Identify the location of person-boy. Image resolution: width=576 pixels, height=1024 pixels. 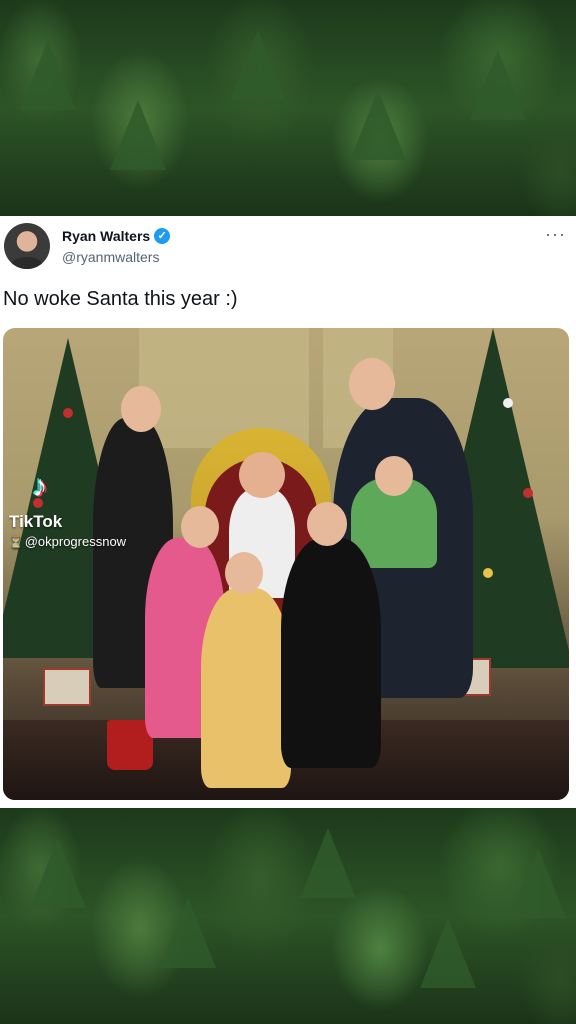
(246, 688).